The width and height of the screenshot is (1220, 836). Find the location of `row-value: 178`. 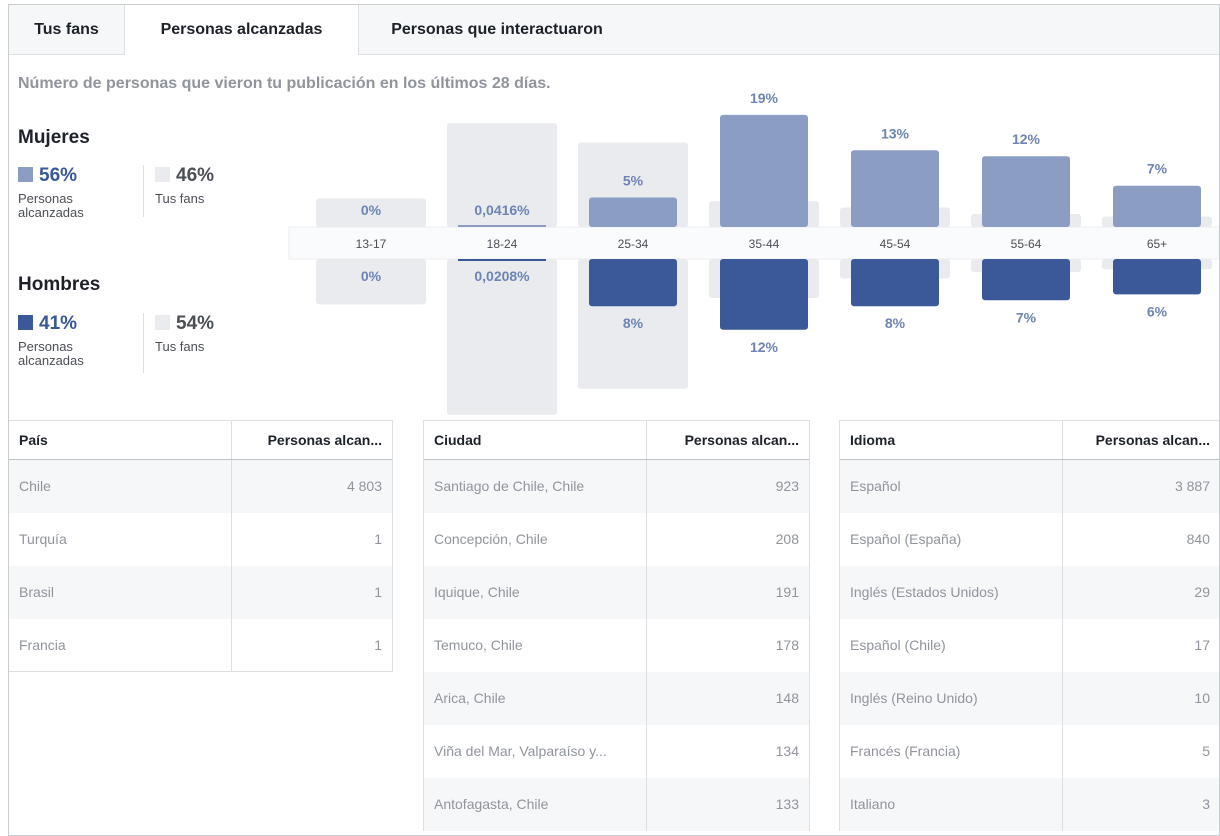

row-value: 178 is located at coordinates (787, 645).